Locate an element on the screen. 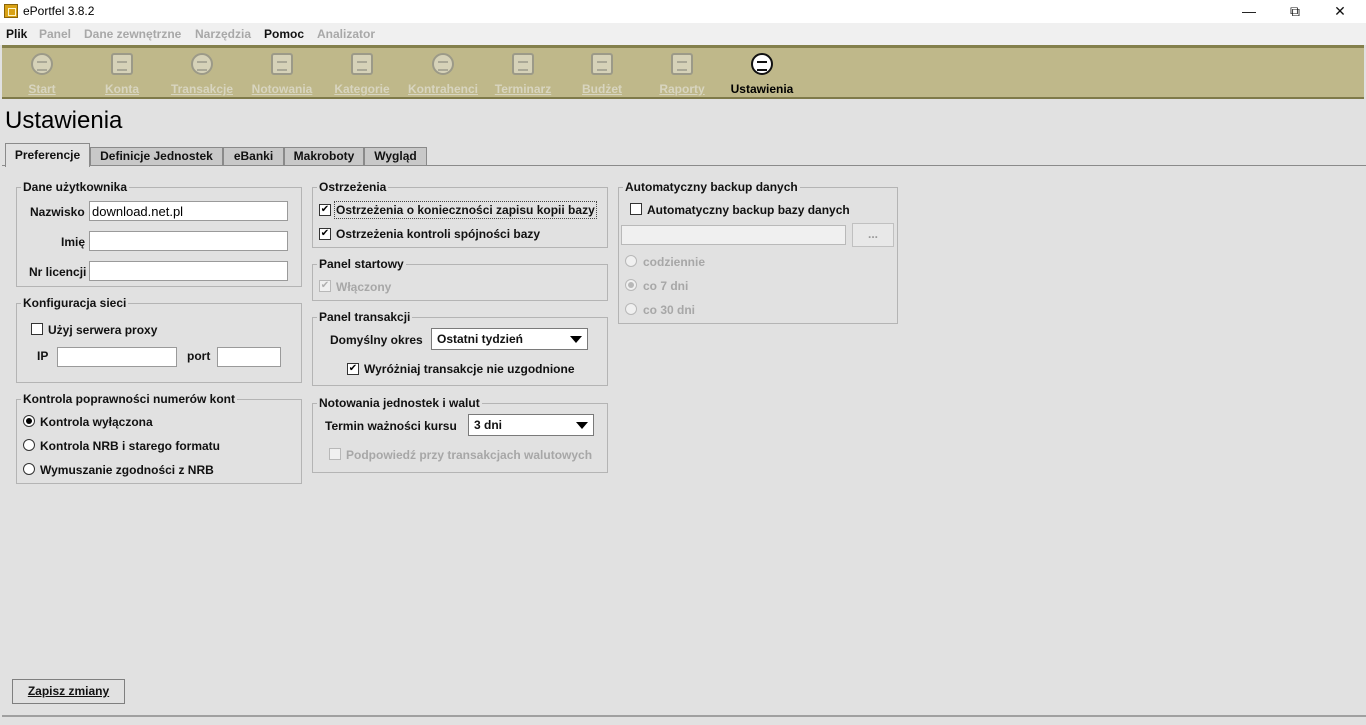 This screenshot has width=1366, height=725. suggest-label: Podpowiedź przy transakcjach walutowych is located at coordinates (469, 455).